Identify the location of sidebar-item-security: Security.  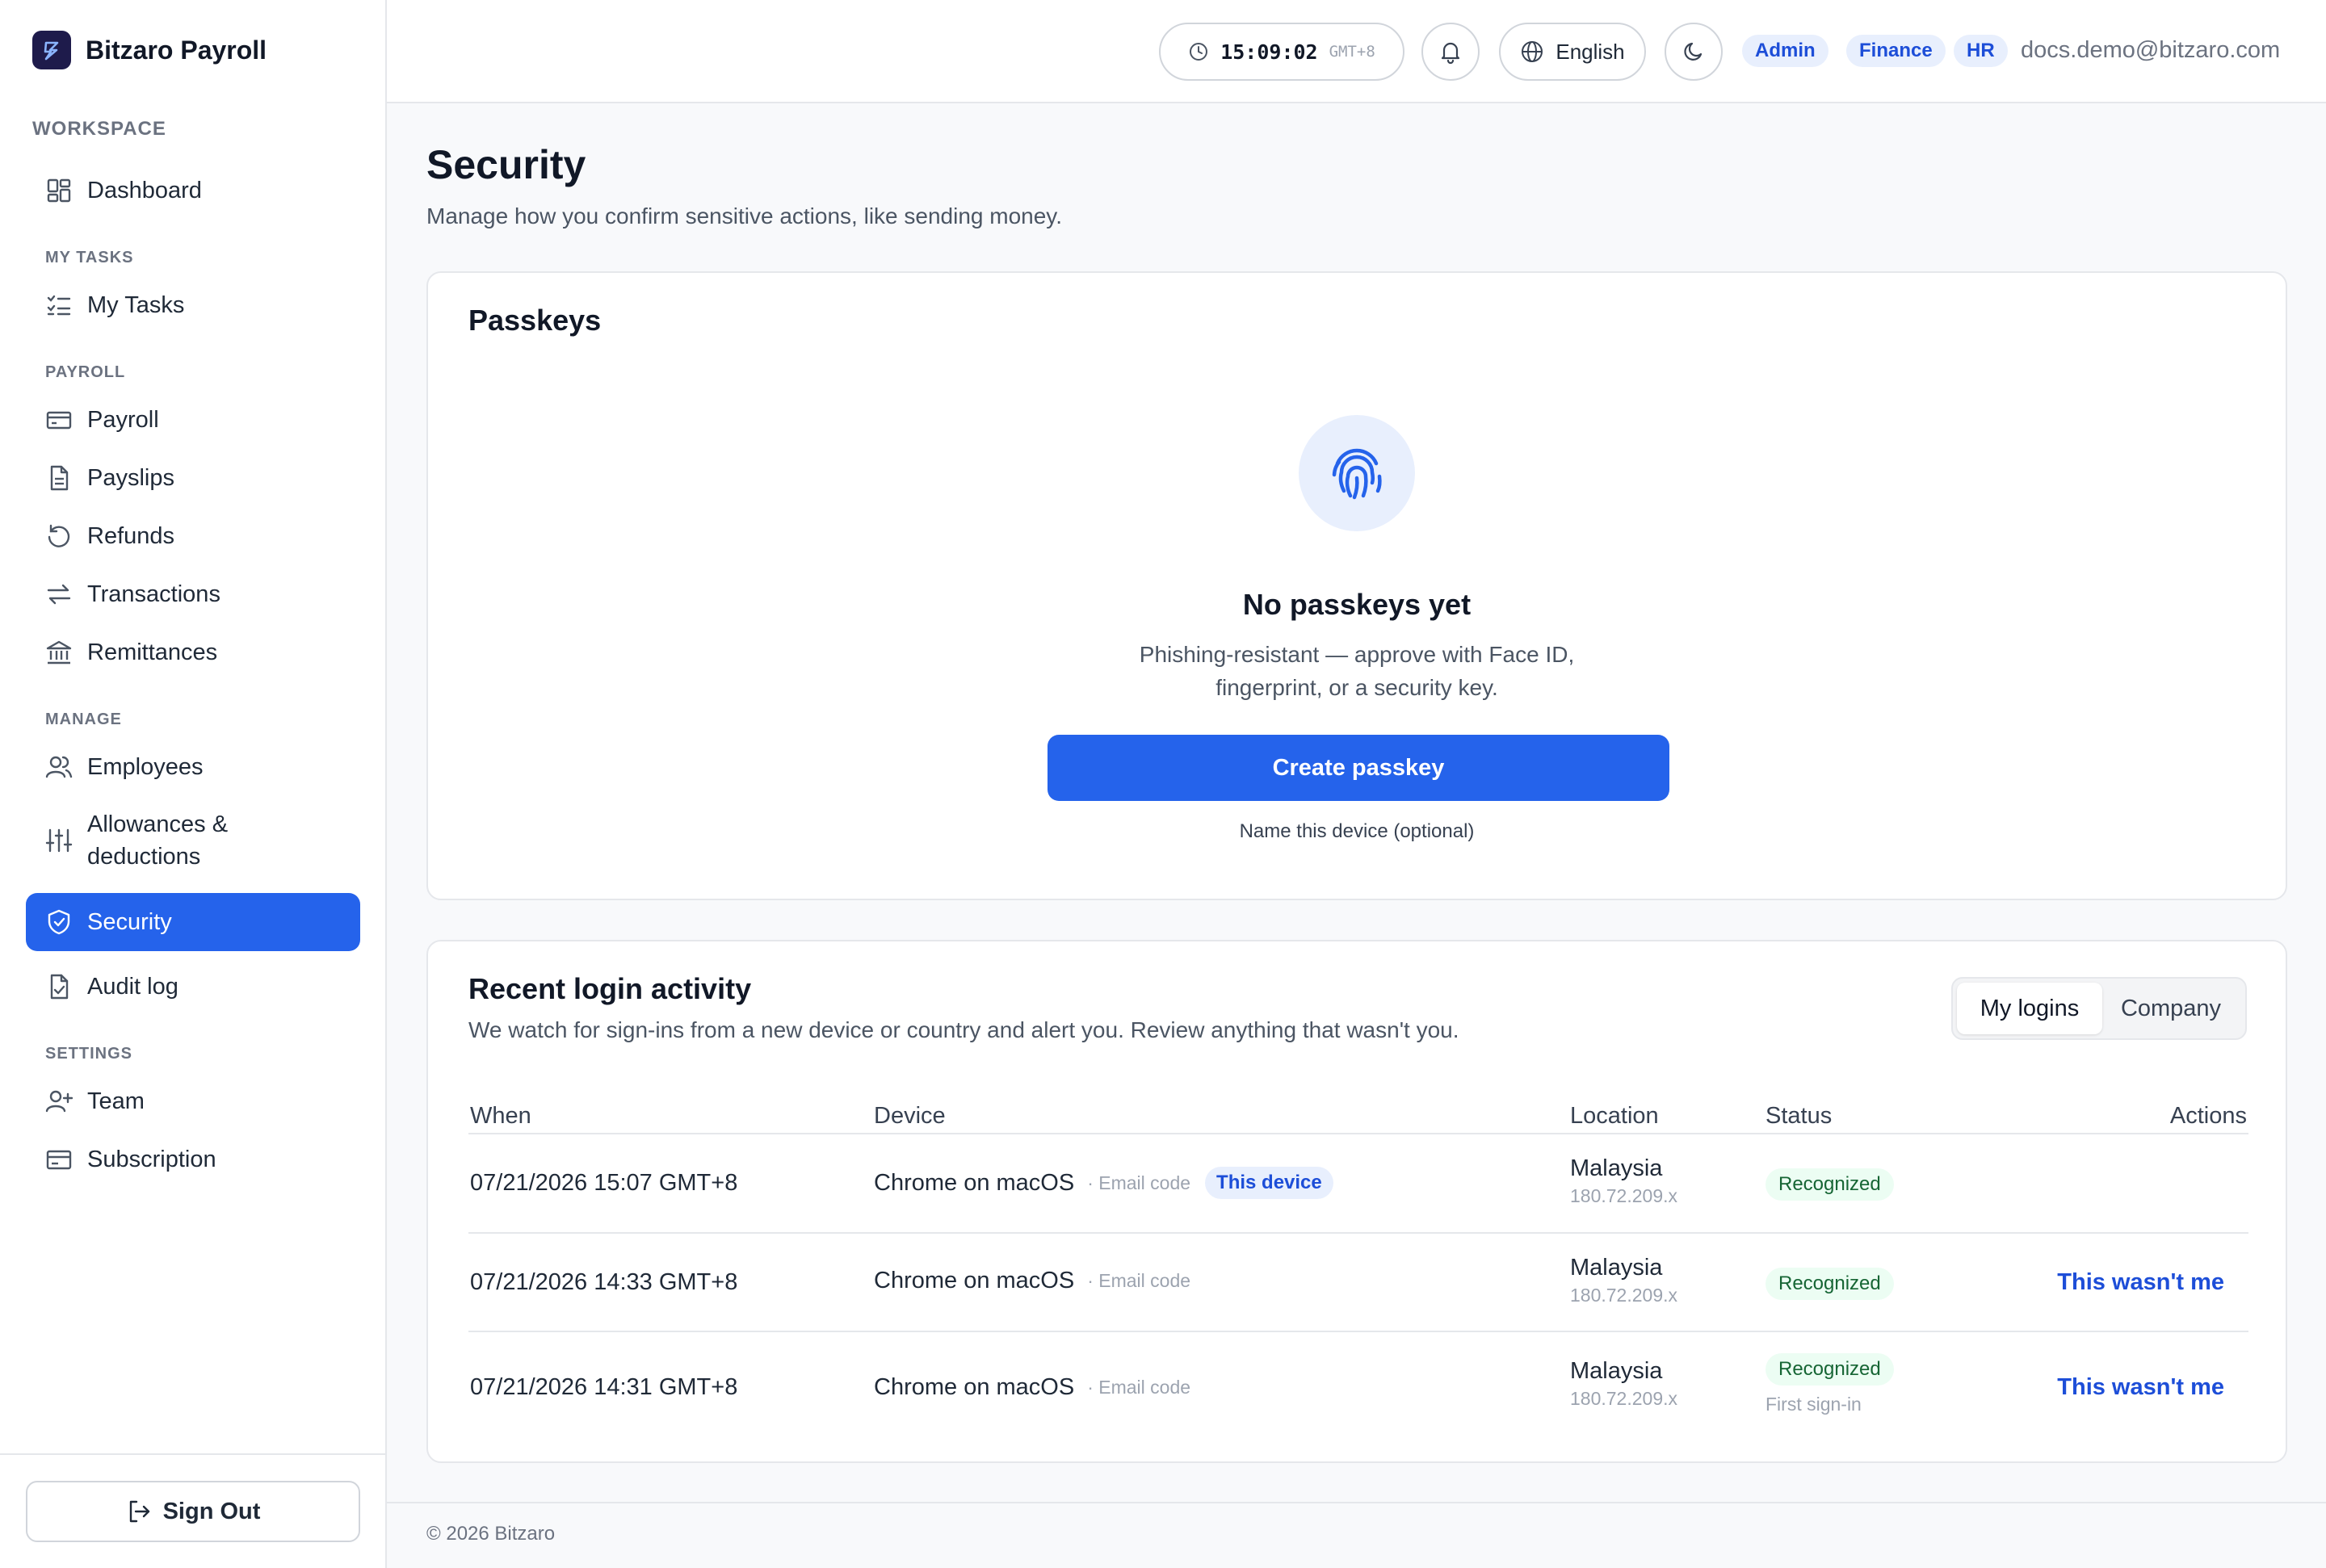
(193, 922).